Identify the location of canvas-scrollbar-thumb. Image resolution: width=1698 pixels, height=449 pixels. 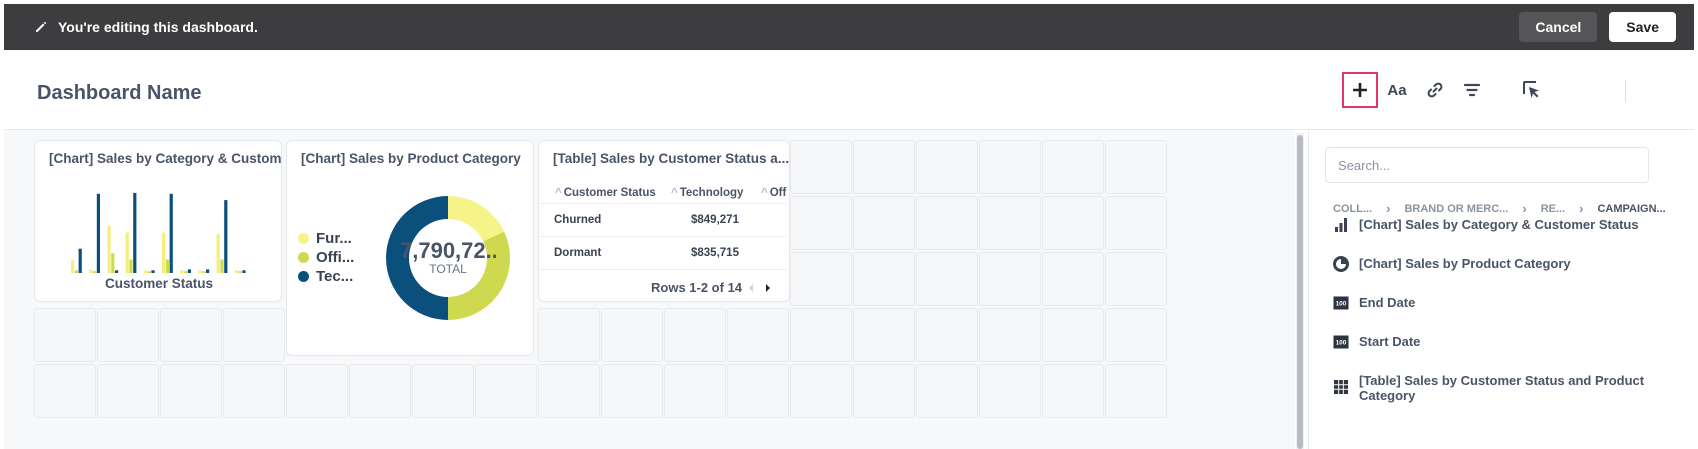
(1300, 292).